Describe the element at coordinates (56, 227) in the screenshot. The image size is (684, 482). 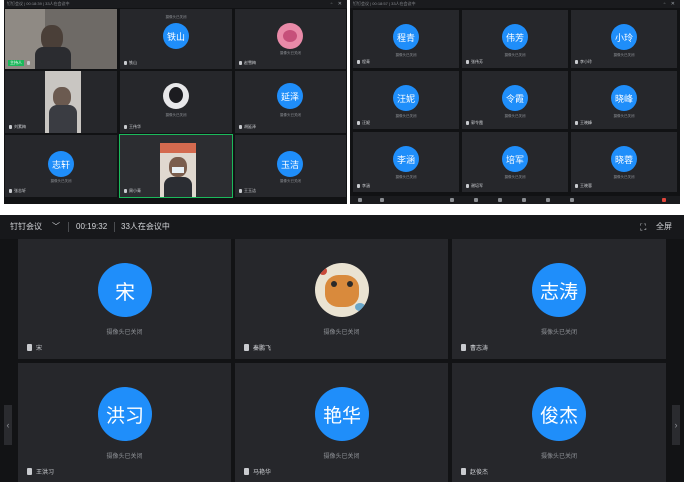
I see `chevron-down-icon: ﹀` at that location.